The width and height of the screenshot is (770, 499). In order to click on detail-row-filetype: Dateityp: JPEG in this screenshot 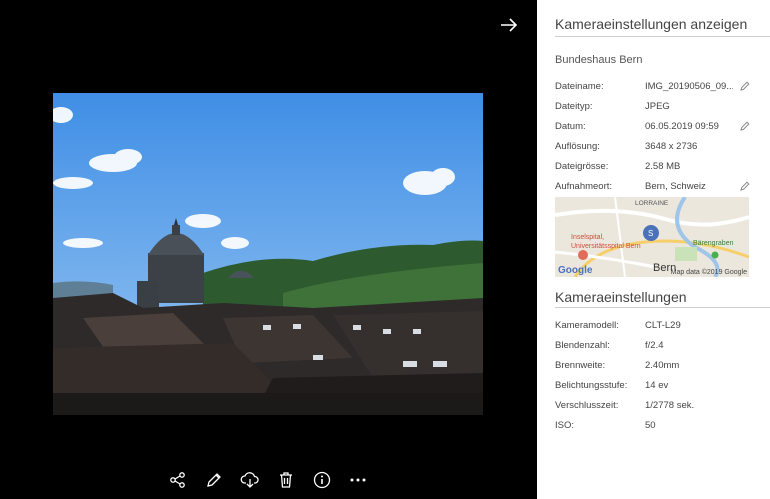, I will do `click(660, 108)`.